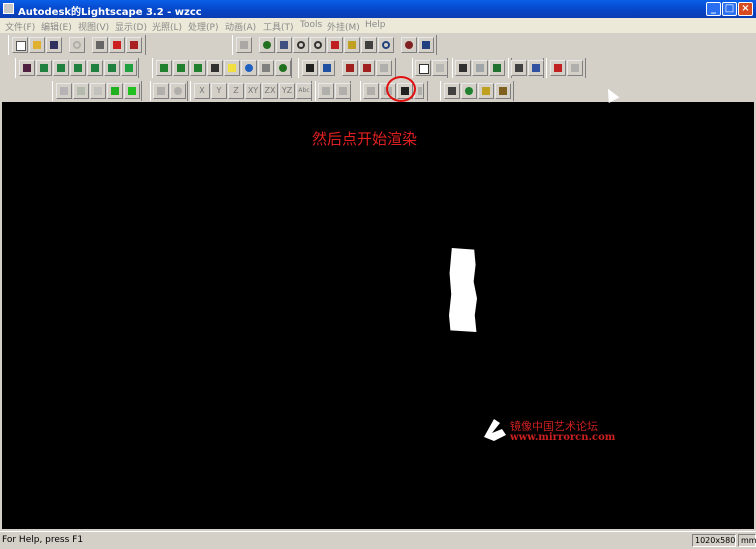  I want to click on list-button, so click(519, 68).